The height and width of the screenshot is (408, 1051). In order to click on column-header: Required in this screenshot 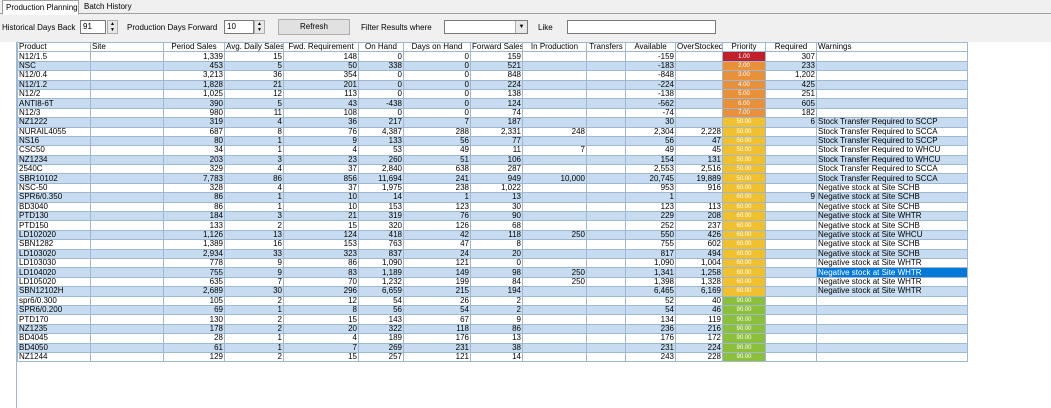, I will do `click(791, 47)`.